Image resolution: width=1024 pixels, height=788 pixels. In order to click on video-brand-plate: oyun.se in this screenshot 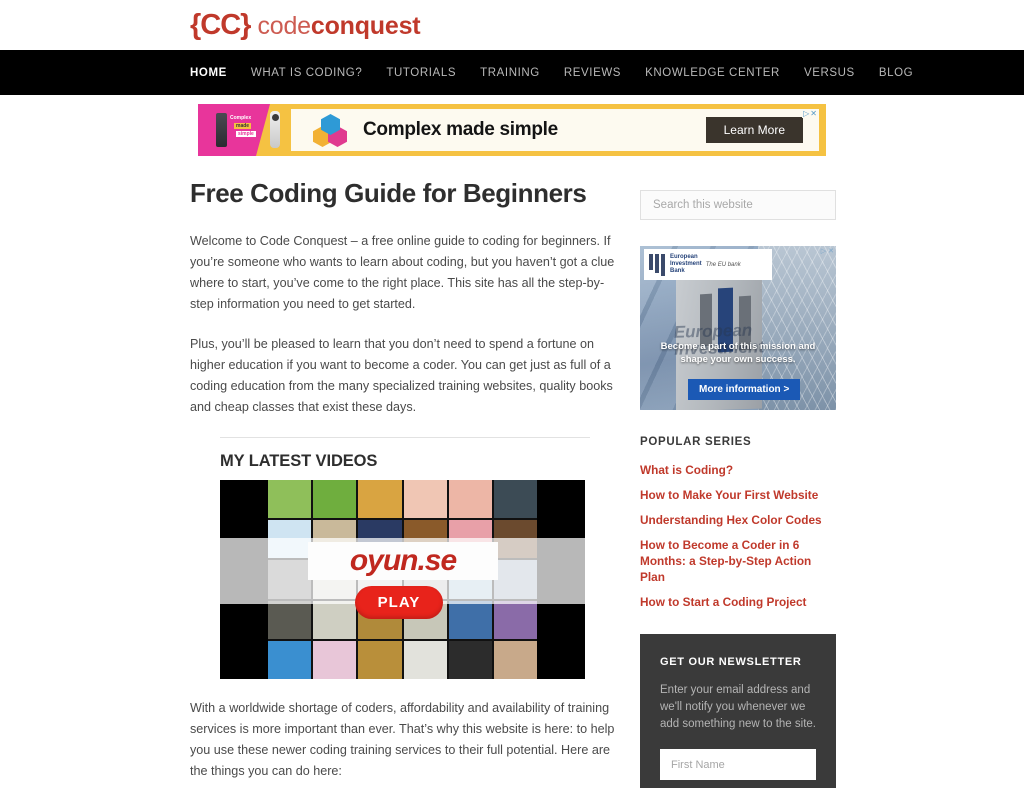, I will do `click(403, 561)`.